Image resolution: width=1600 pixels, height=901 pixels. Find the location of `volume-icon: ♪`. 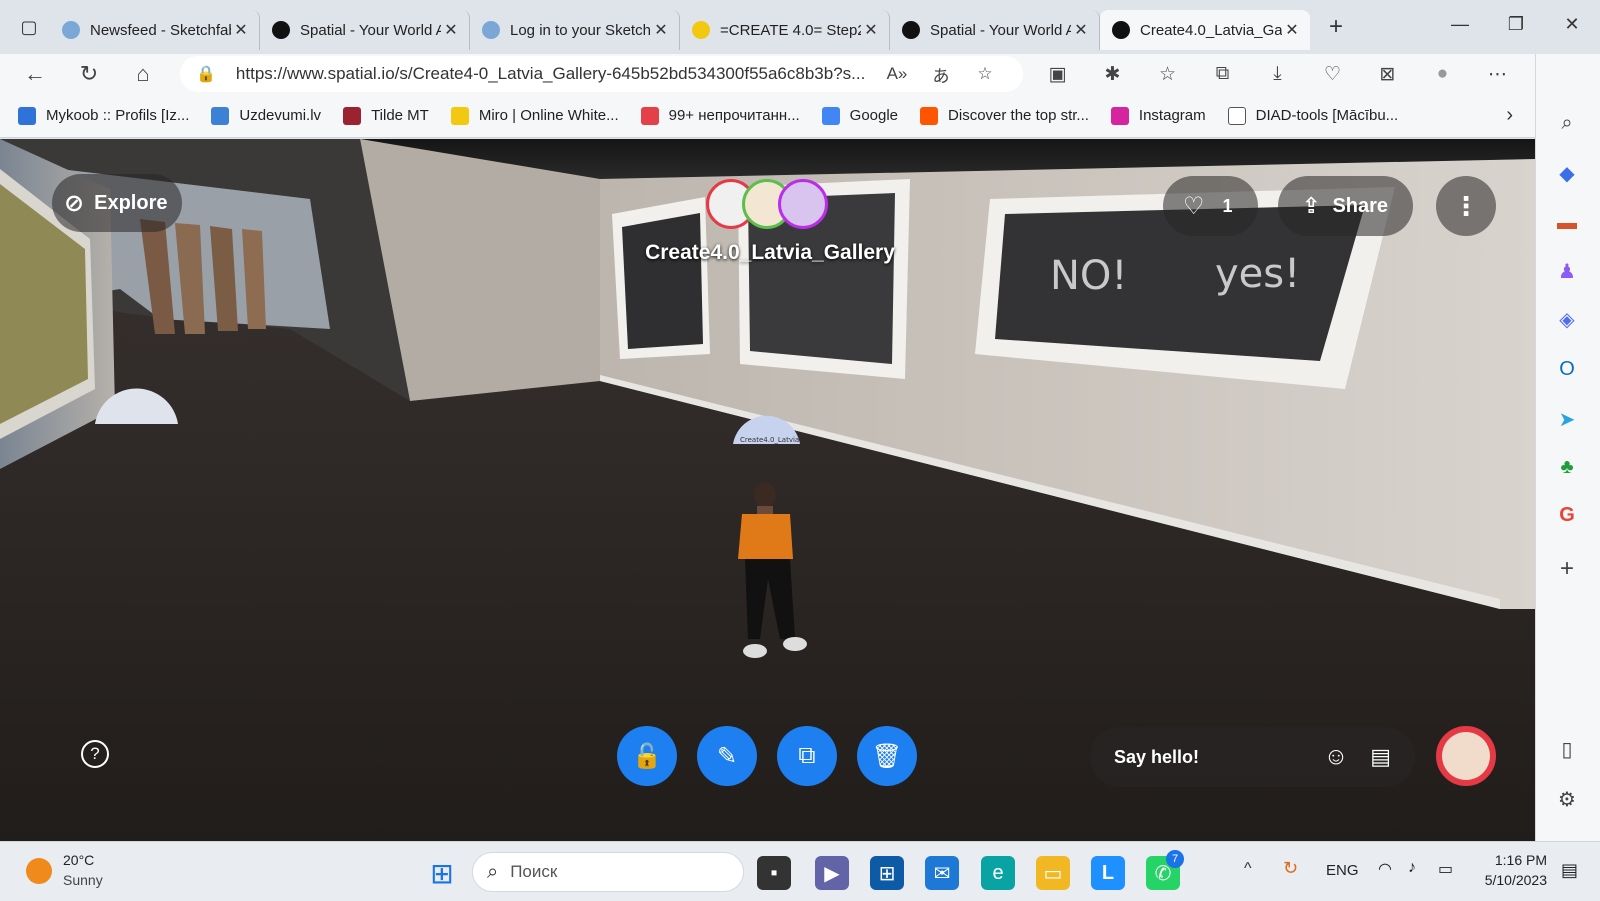

volume-icon: ♪ is located at coordinates (1412, 868).